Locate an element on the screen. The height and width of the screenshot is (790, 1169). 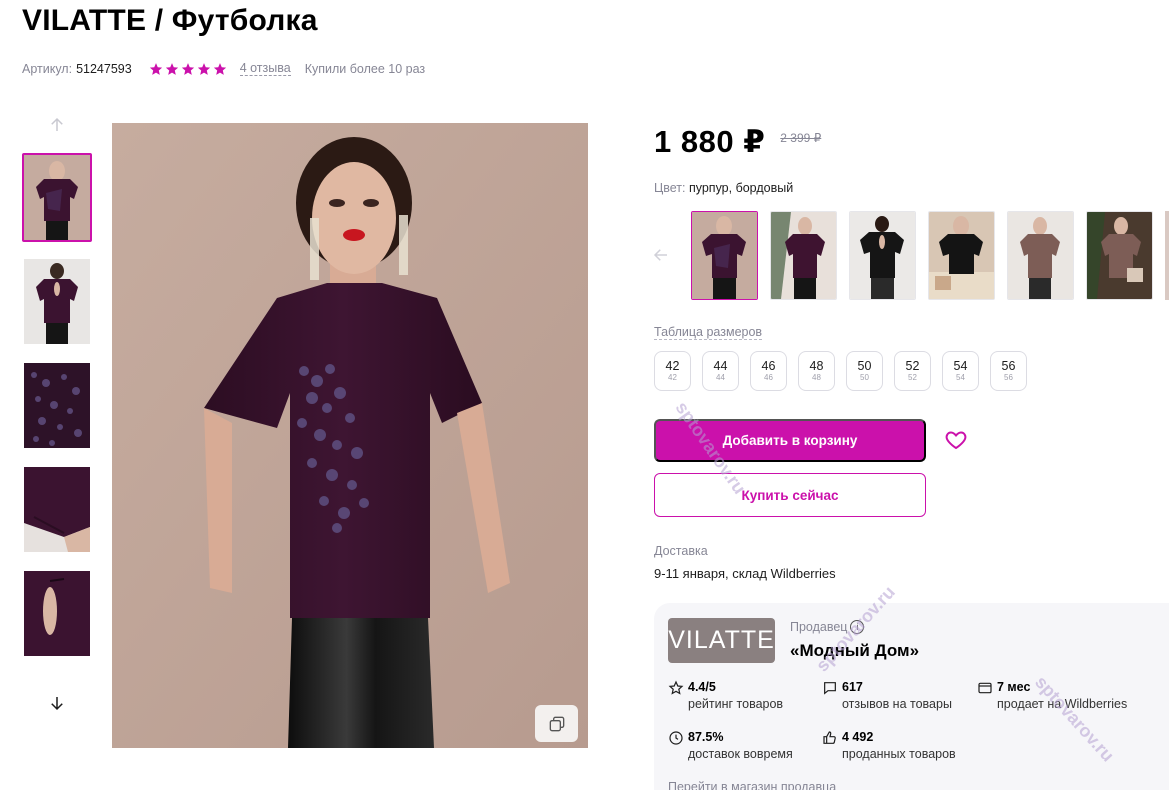
seller-stat-ontime: 87.5% доставок вовремя is located at coordinates (730, 746).